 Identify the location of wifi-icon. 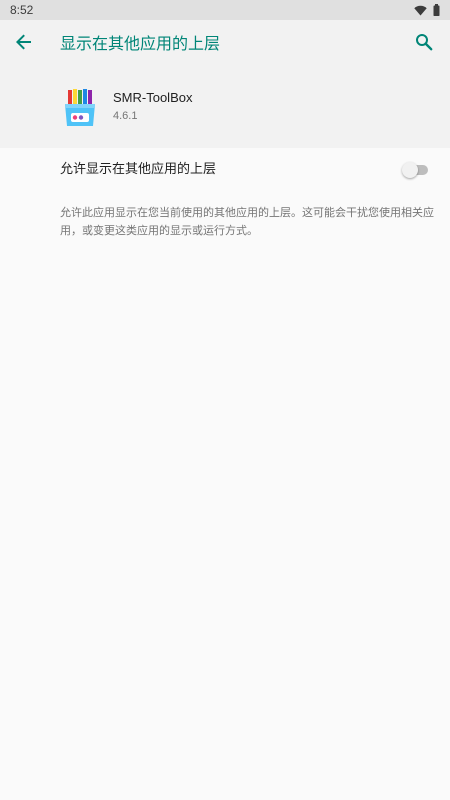
(420, 10).